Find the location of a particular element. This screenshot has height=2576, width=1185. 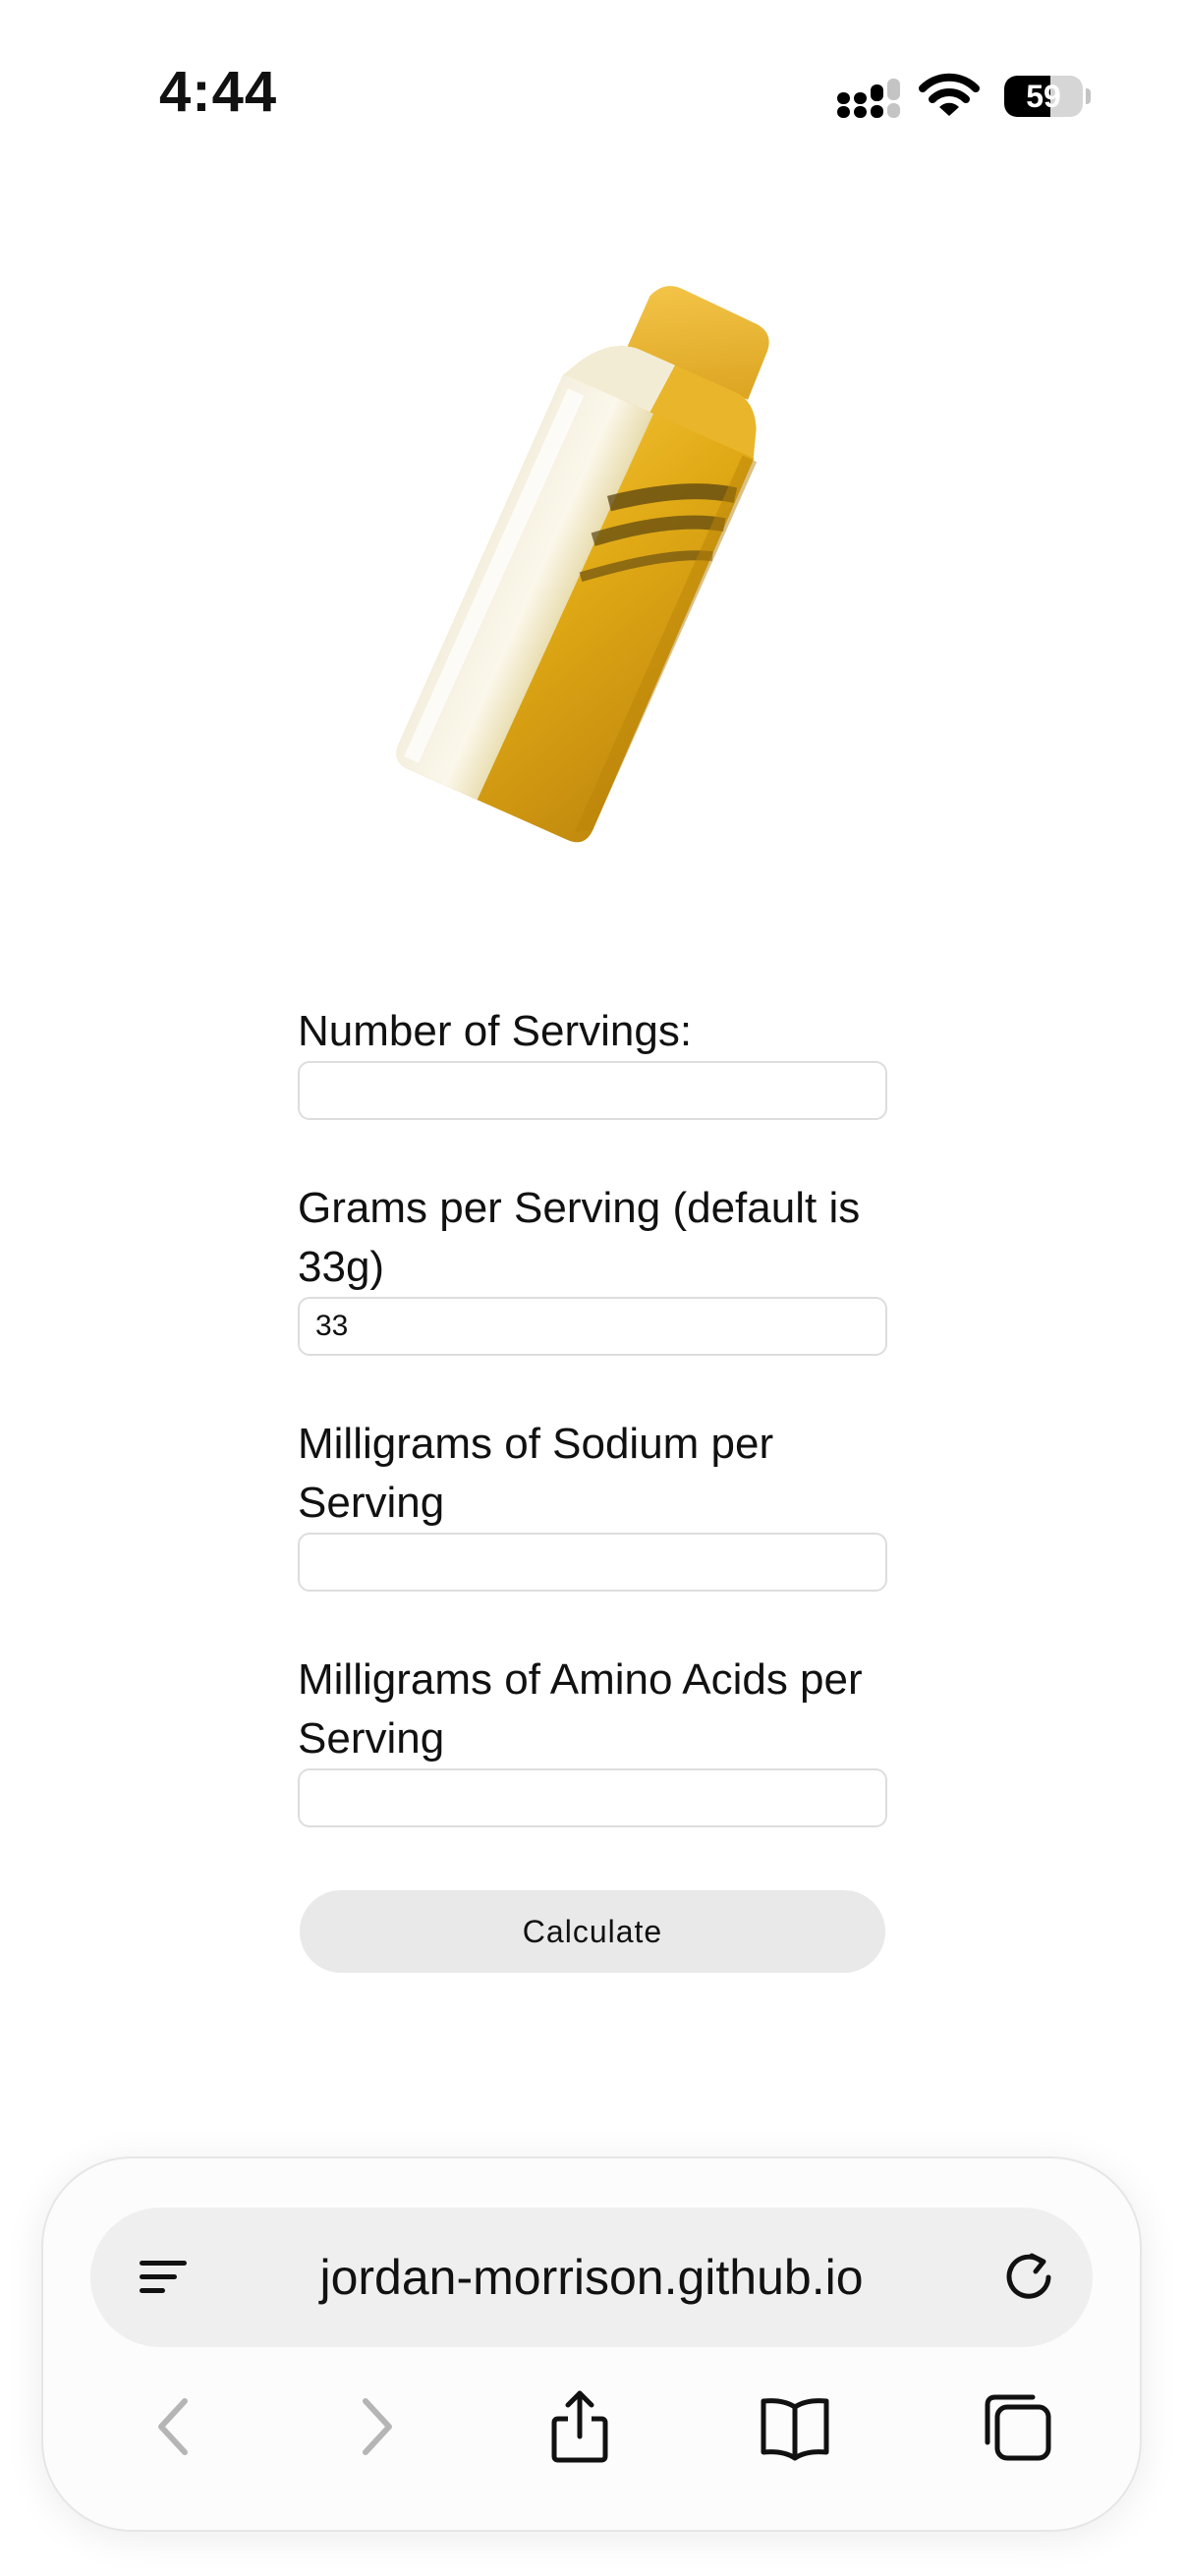

status-time: 4:44 is located at coordinates (219, 92).